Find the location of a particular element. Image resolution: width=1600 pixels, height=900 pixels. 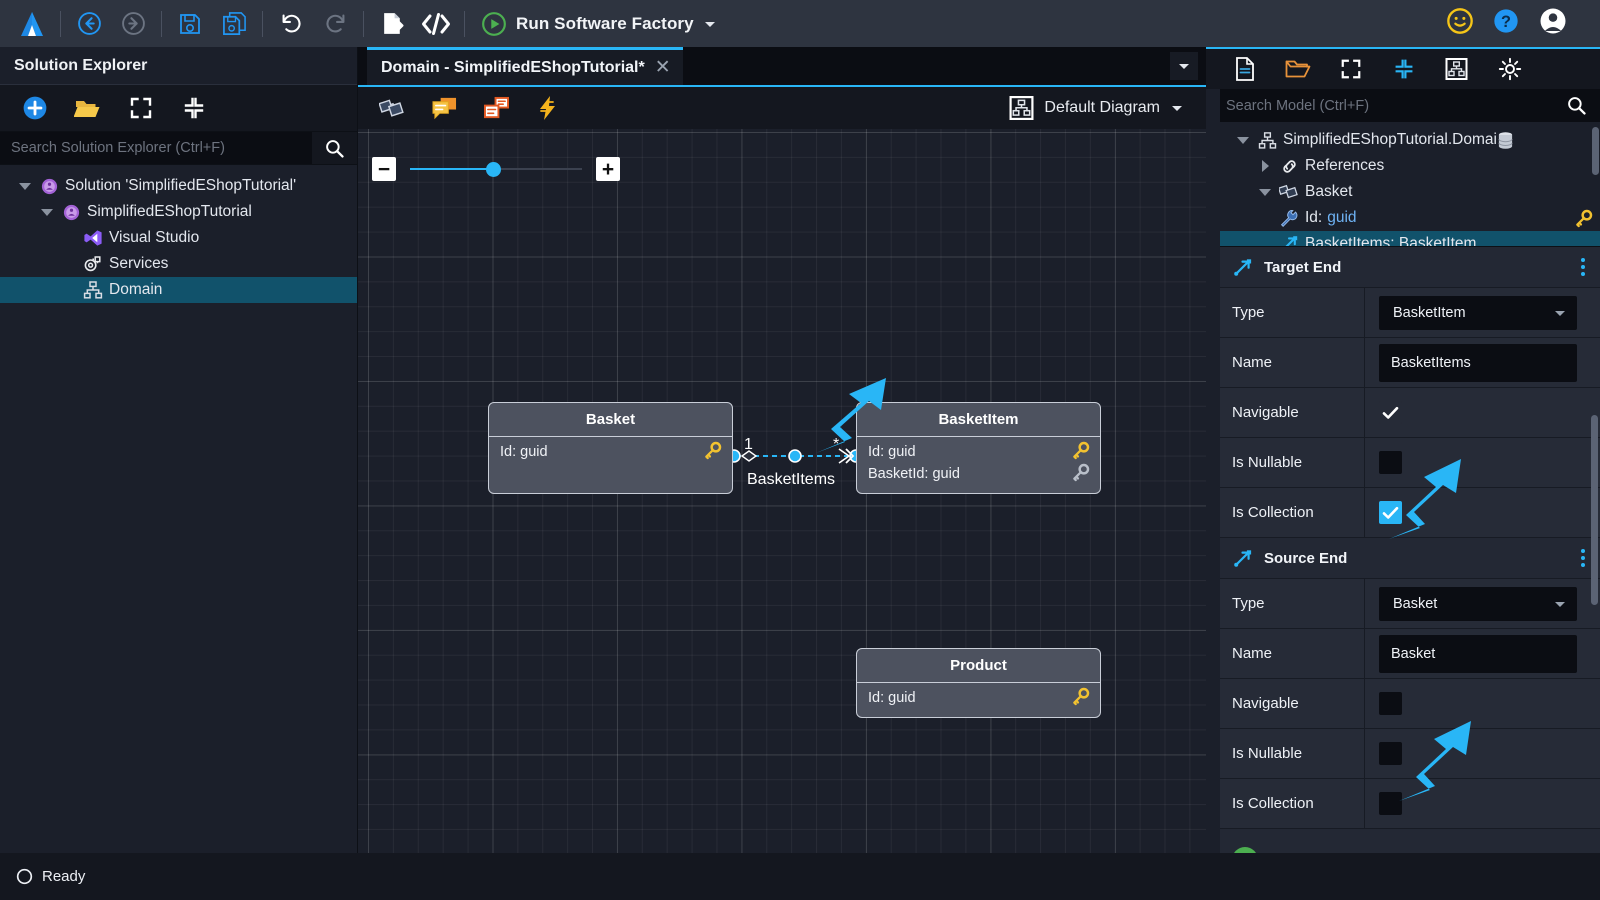

link-icon is located at coordinates (1289, 166).